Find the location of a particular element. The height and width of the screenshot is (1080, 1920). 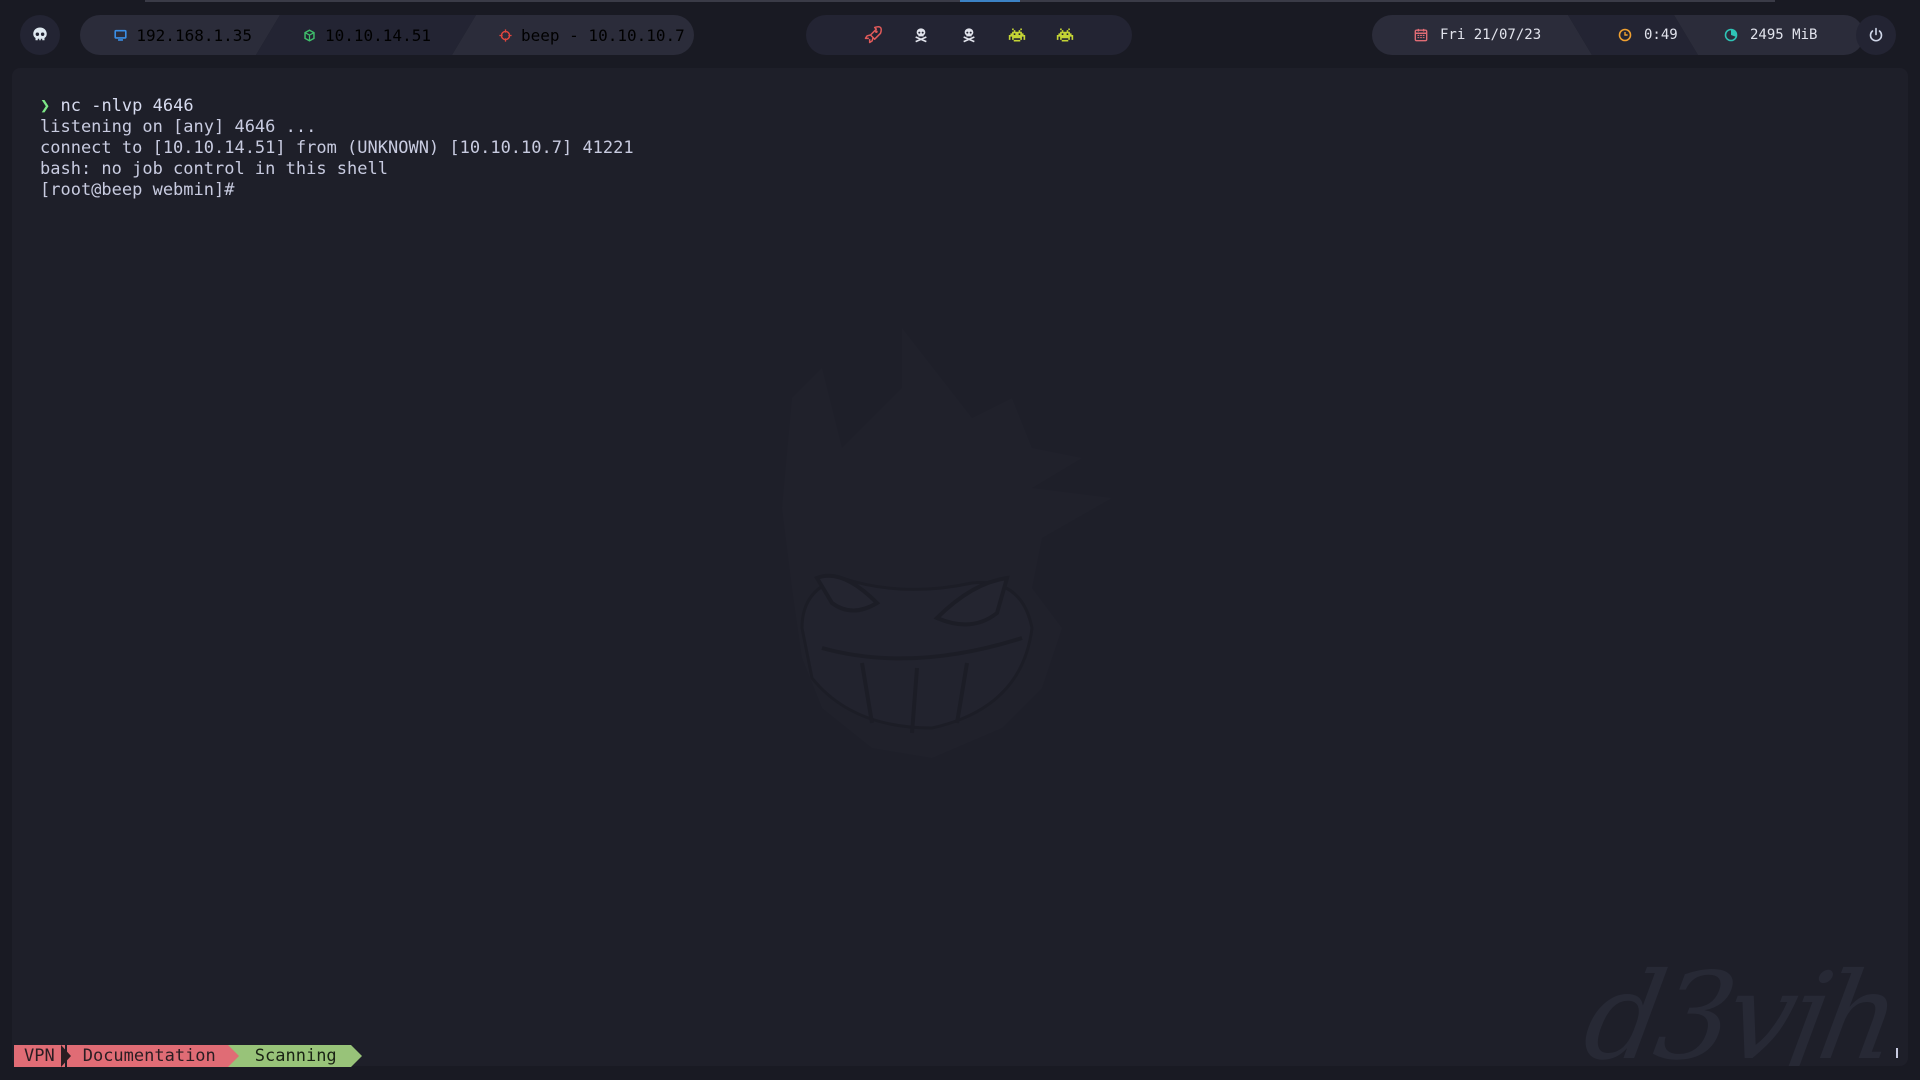

tmux-status-bar: VPN Documentation Scanning is located at coordinates (188, 1056).